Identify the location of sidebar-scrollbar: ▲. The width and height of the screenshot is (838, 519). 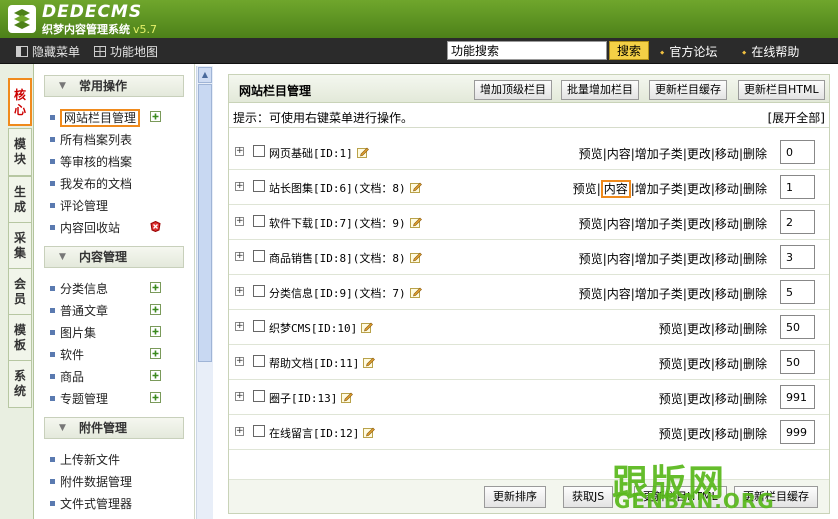
(204, 292).